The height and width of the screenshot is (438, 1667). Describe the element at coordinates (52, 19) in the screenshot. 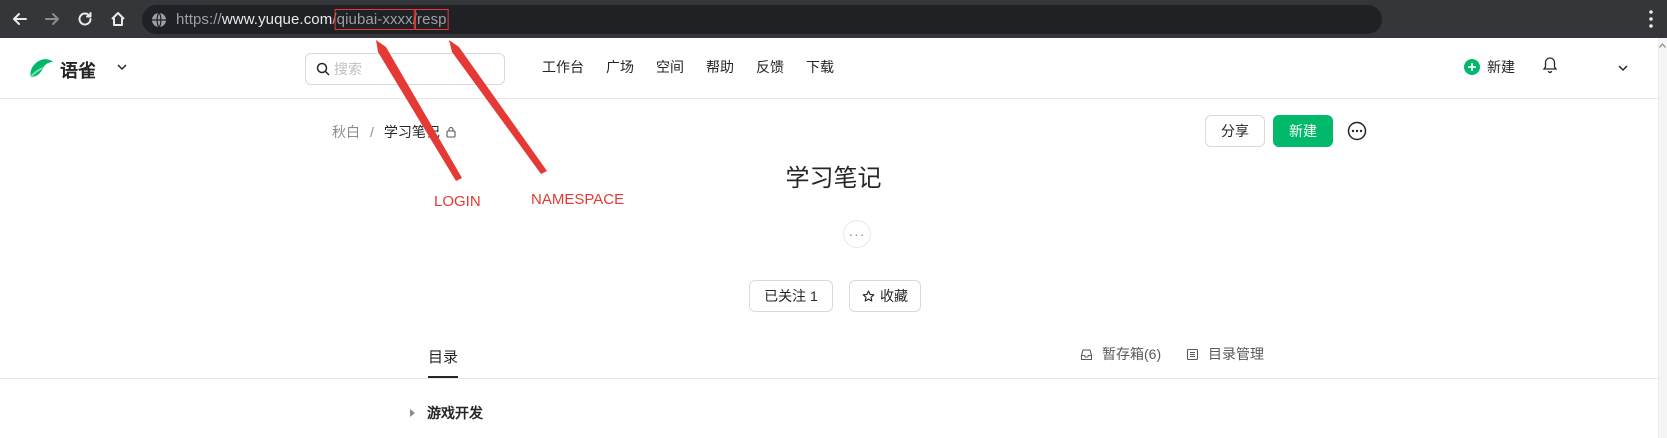

I see `forward-arrow-icon` at that location.